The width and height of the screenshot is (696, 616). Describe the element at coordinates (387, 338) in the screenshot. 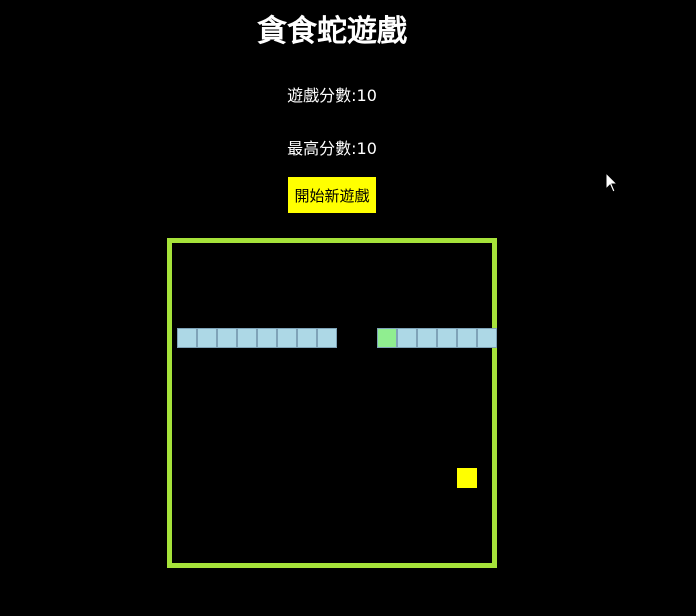

I see `snake-head` at that location.